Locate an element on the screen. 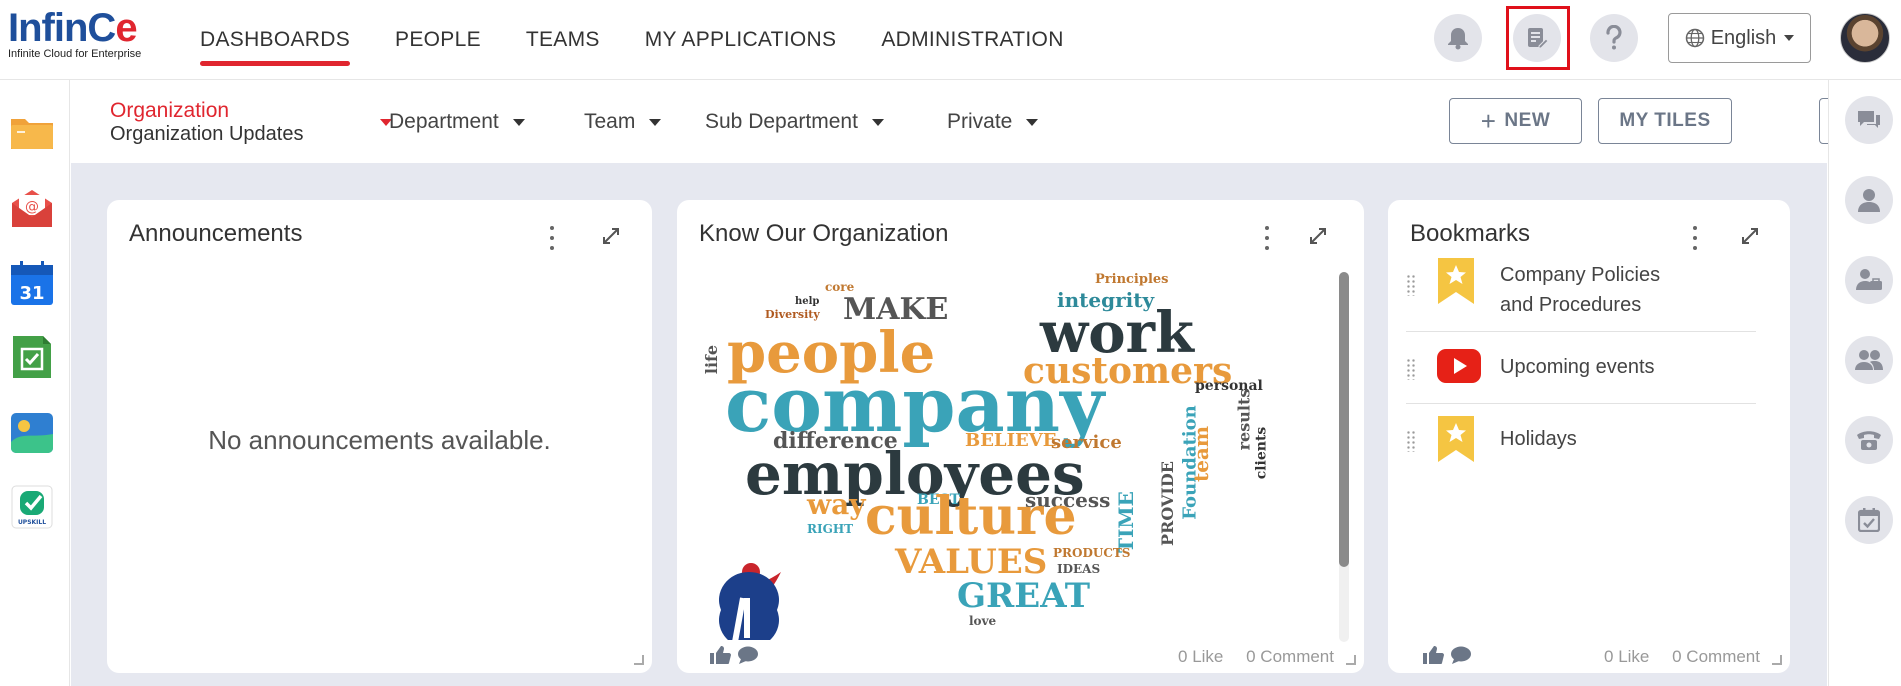  bookmark-item: Company Policies and Procedures is located at coordinates (1581, 290).